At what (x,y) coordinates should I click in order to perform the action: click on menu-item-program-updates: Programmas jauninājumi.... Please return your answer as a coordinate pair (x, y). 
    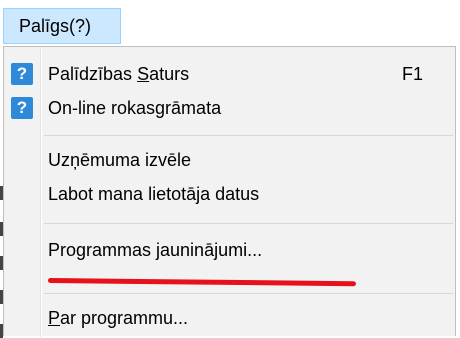
    Looking at the image, I should click on (229, 250).